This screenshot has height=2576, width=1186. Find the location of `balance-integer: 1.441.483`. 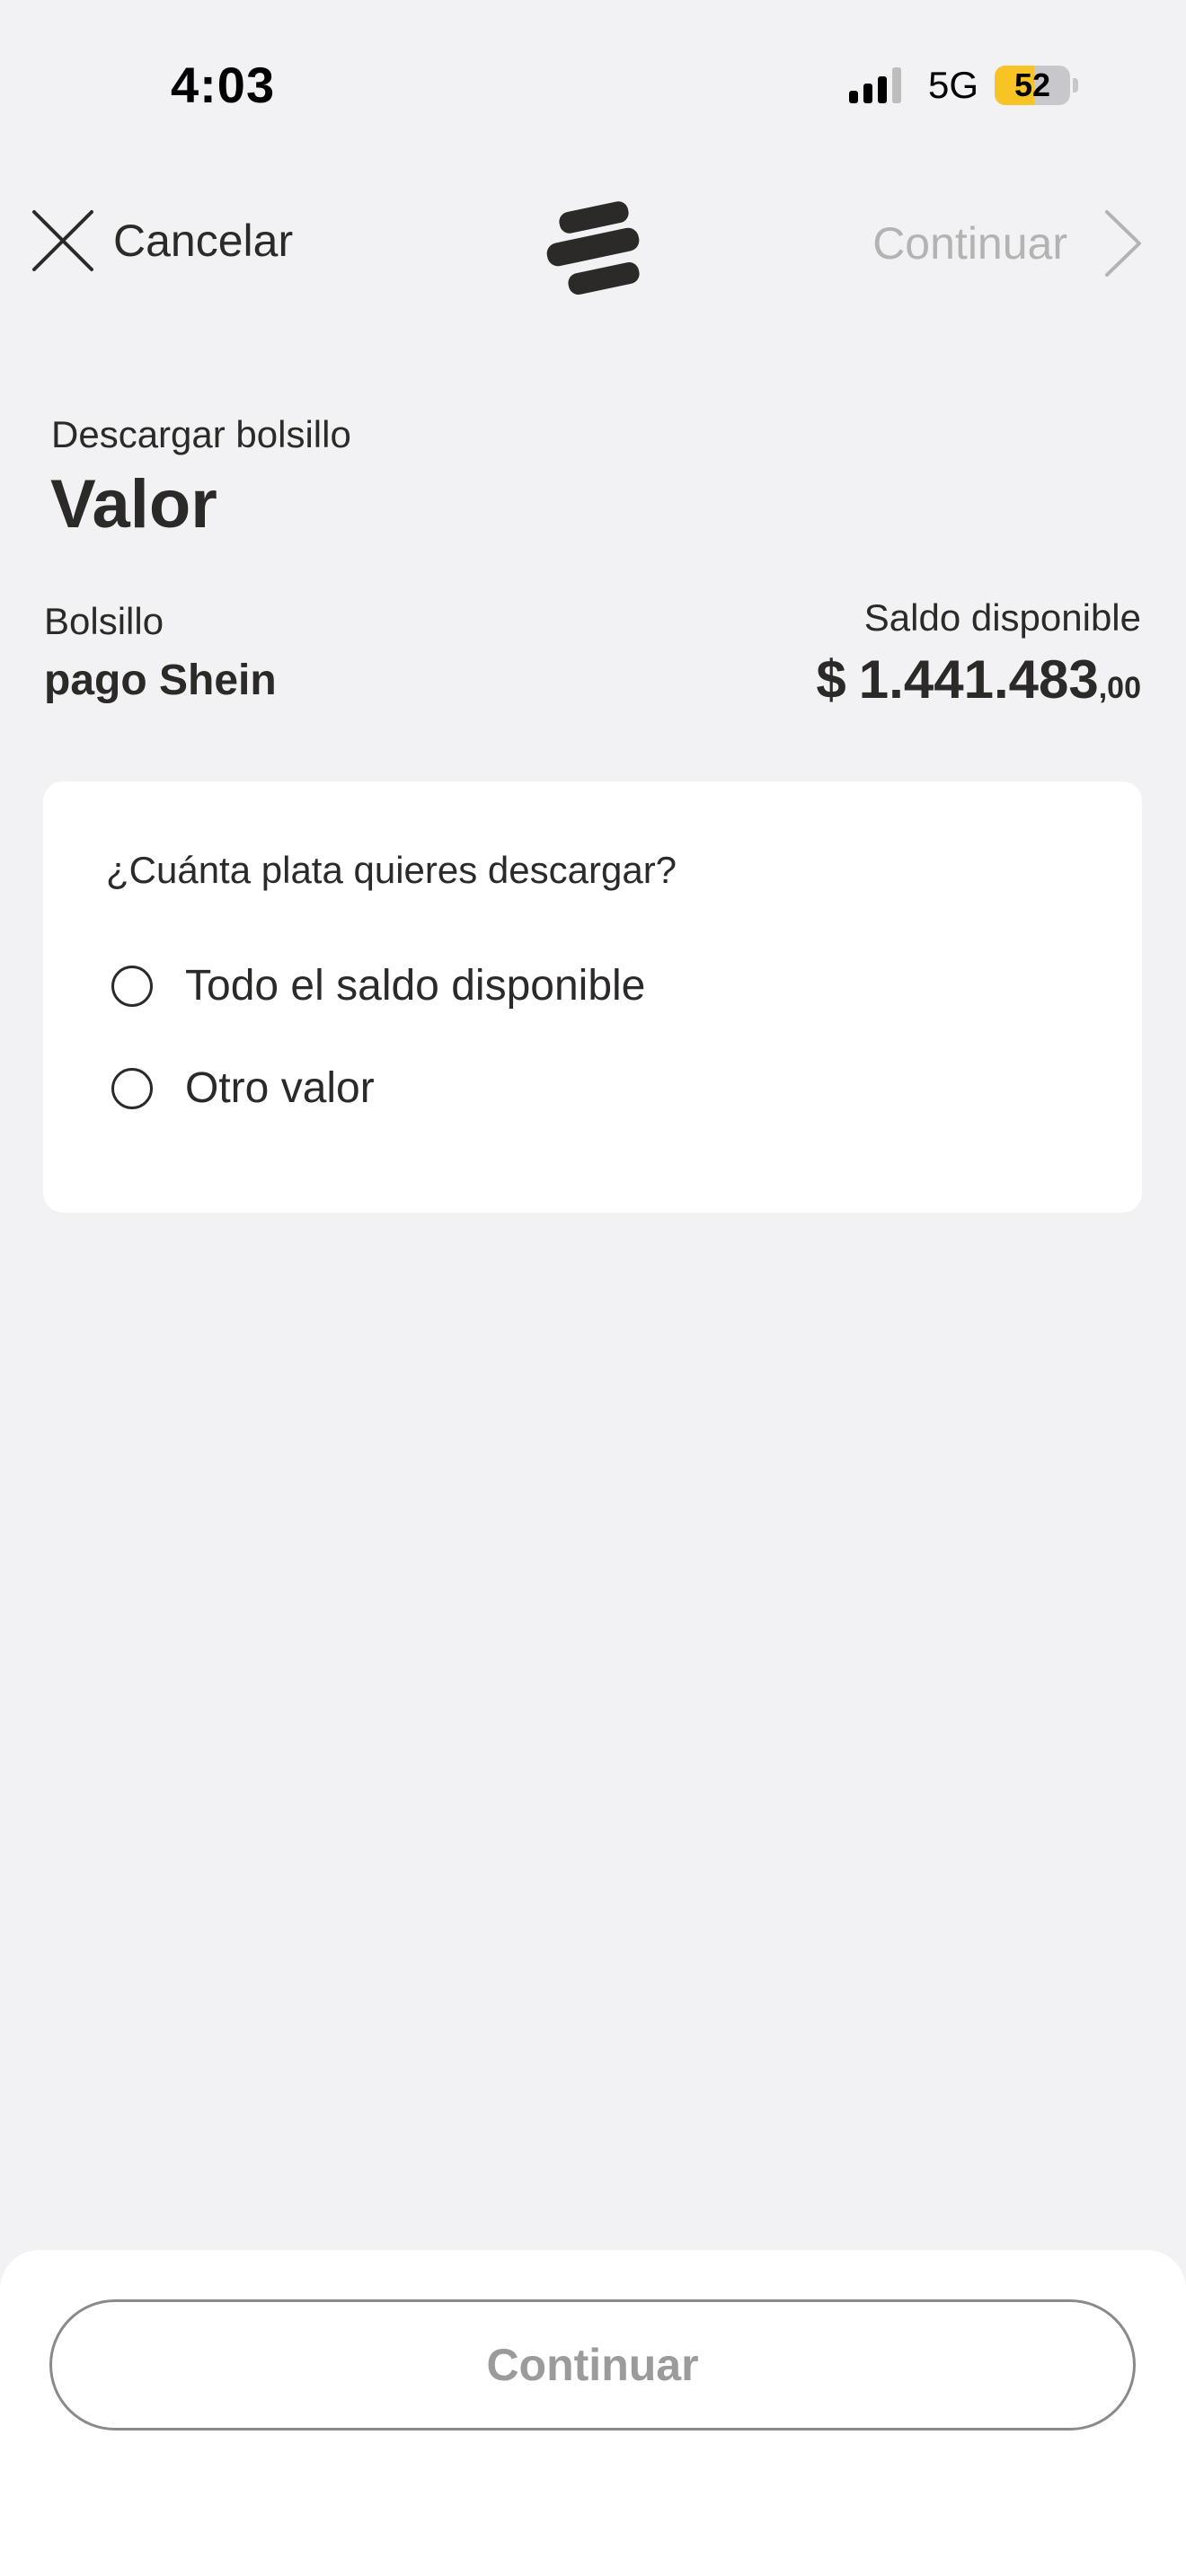

balance-integer: 1.441.483 is located at coordinates (978, 679).